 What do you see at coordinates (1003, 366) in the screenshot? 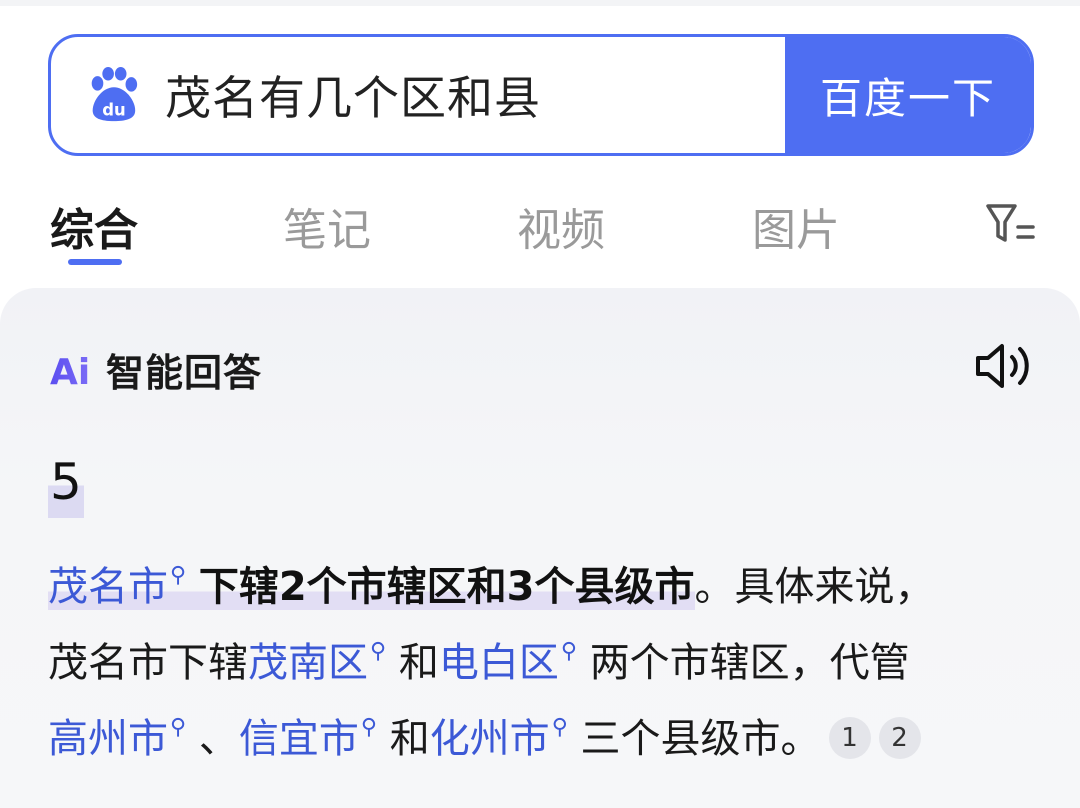
I see `speaker-icon` at bounding box center [1003, 366].